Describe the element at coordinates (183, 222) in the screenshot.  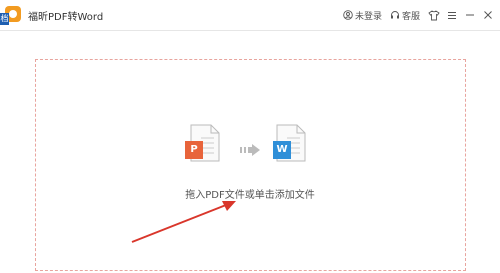
I see `annotation-arrow` at that location.